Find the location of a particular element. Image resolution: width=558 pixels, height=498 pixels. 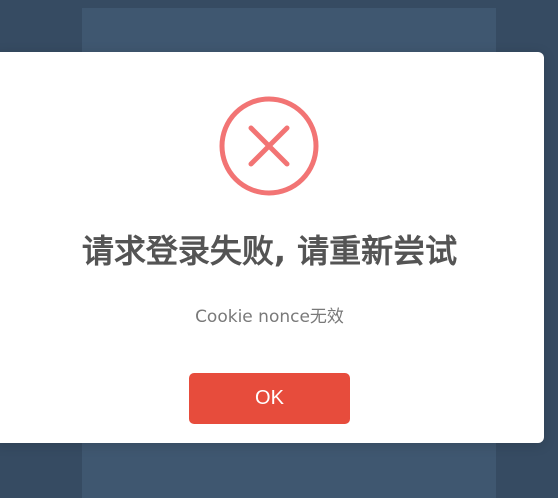

dialog-message: Cookie nonce无效 is located at coordinates (269, 317).